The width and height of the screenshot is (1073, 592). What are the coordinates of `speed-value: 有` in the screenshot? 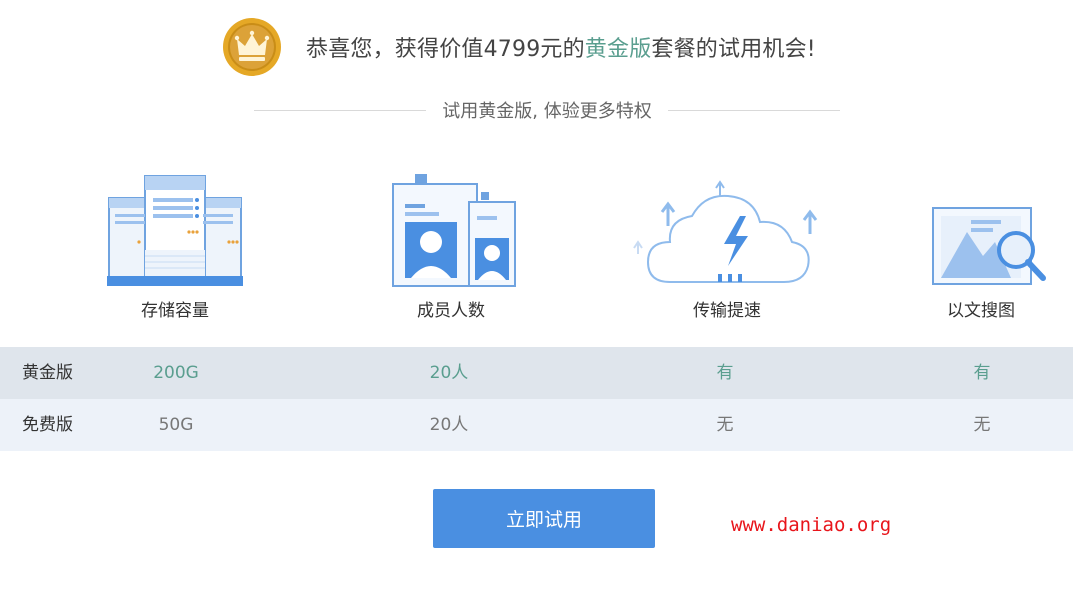 It's located at (725, 373).